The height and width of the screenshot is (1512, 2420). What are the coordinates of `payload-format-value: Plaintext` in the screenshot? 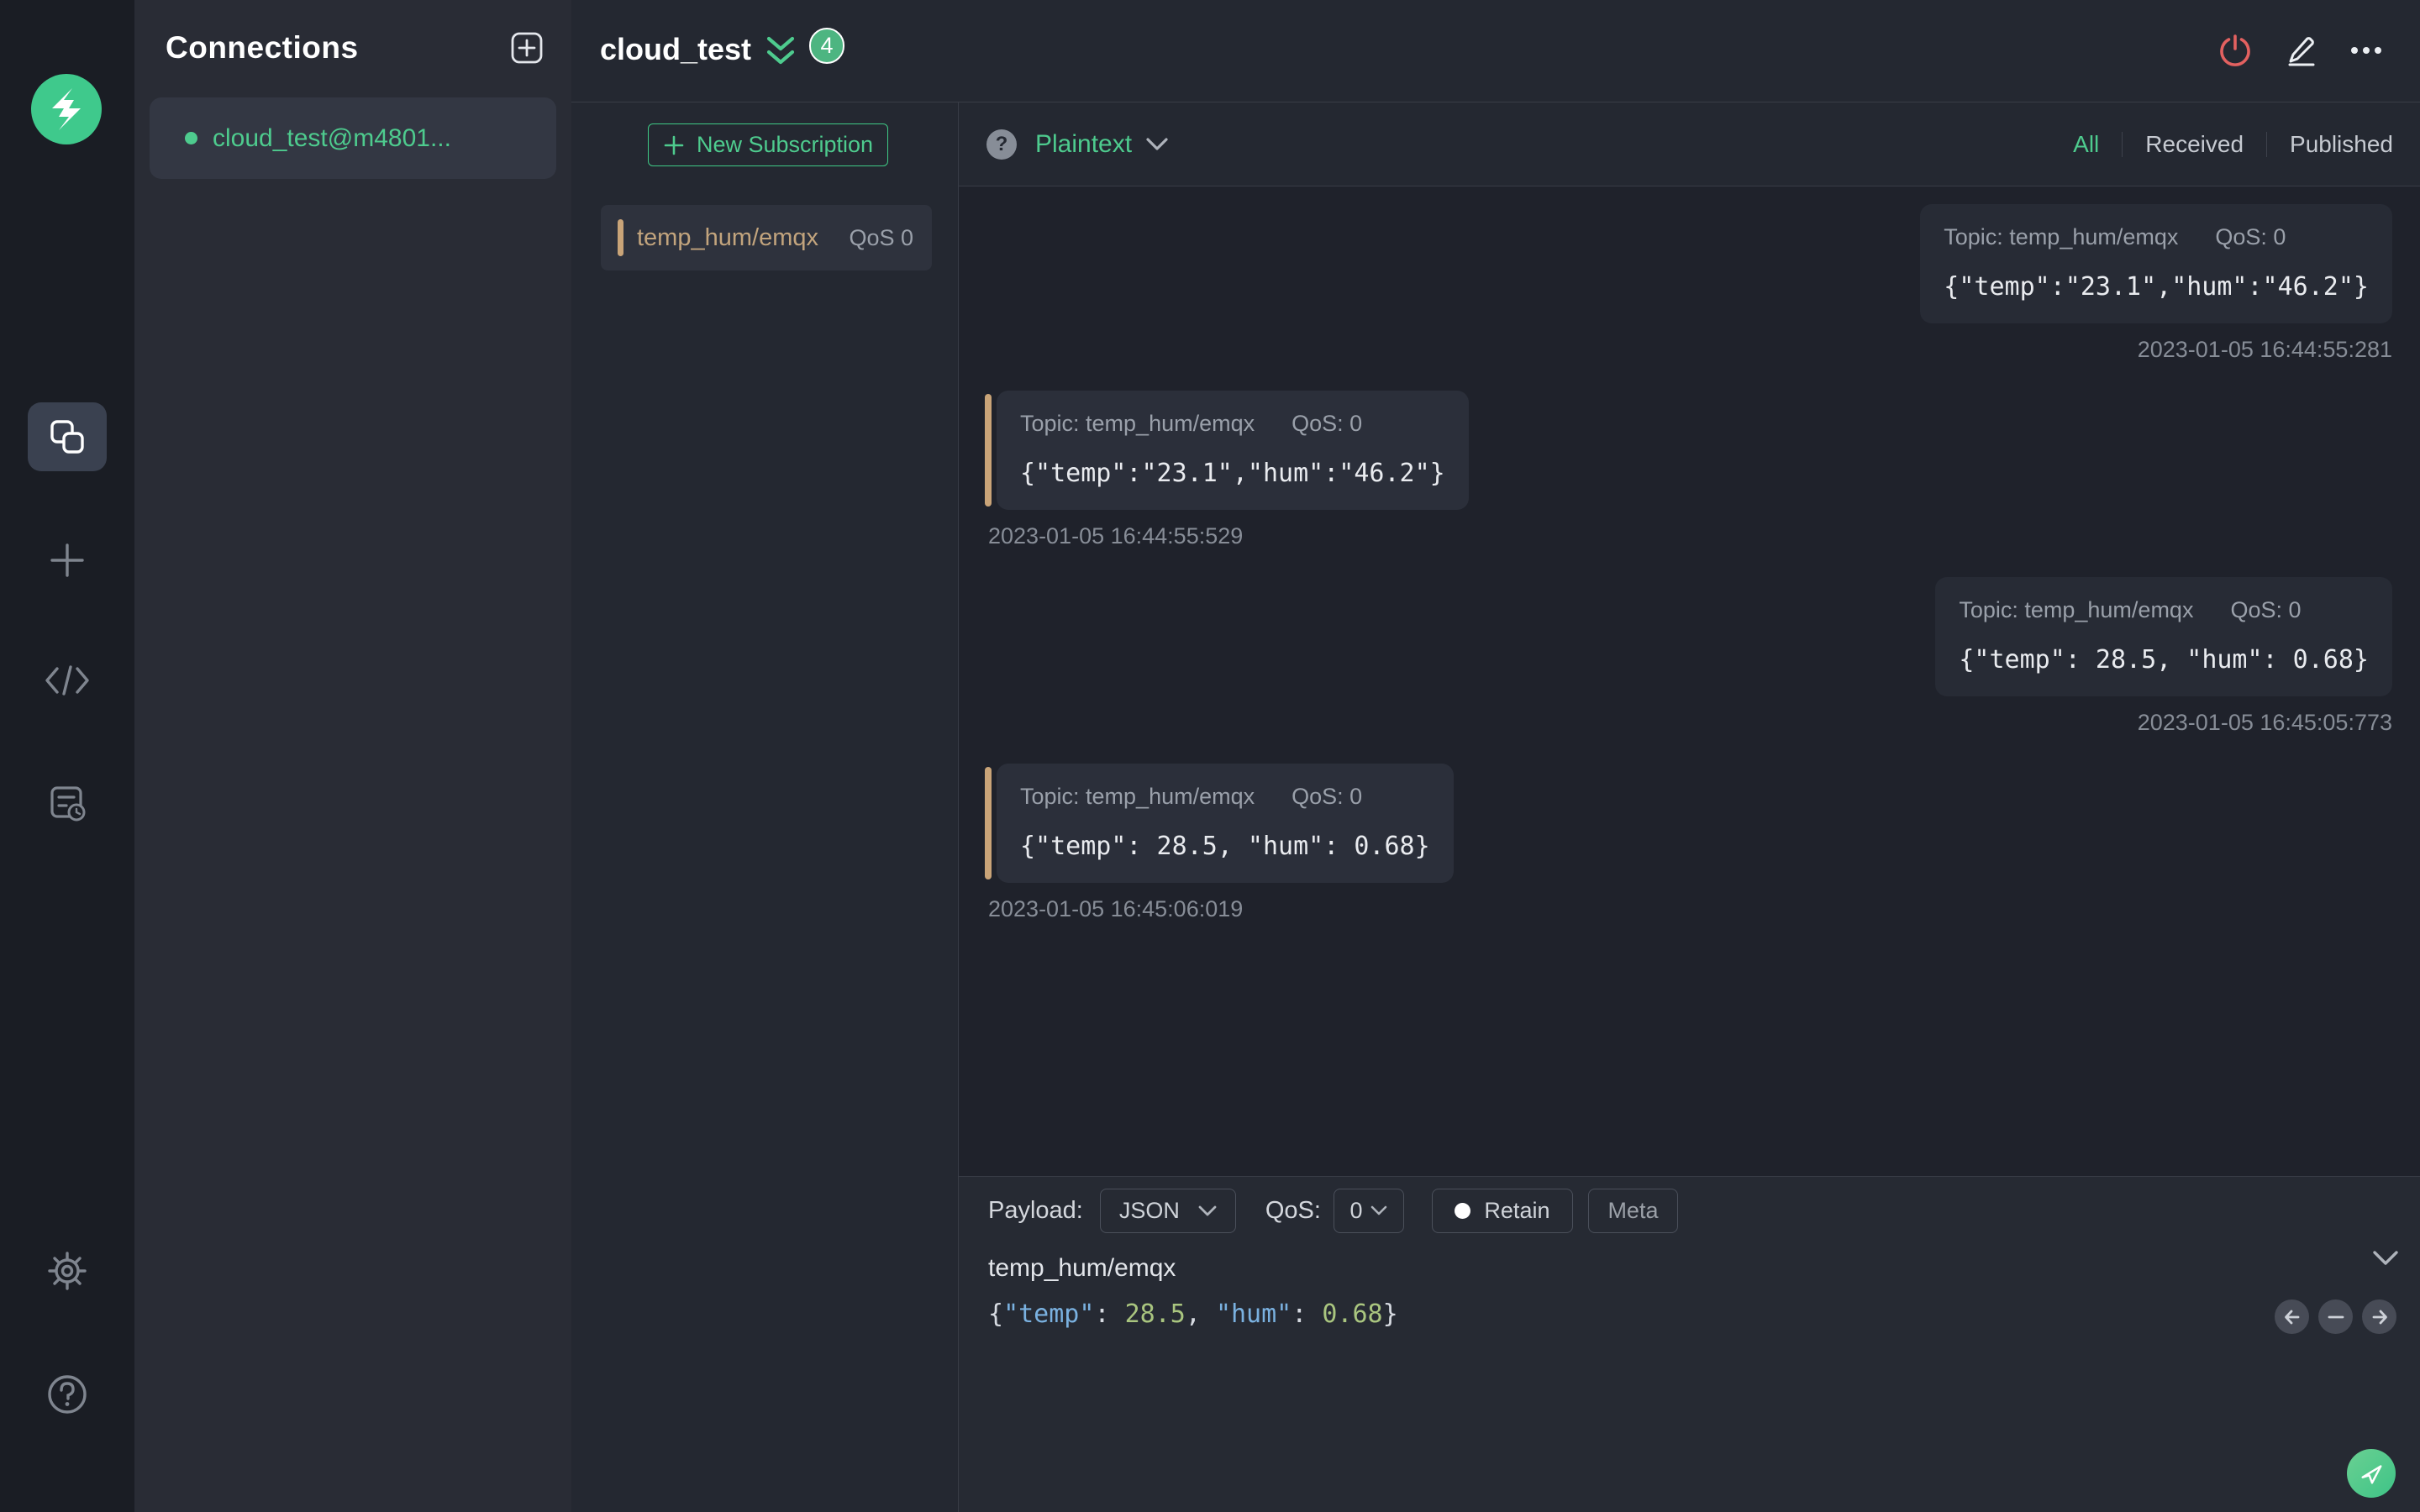 It's located at (1084, 143).